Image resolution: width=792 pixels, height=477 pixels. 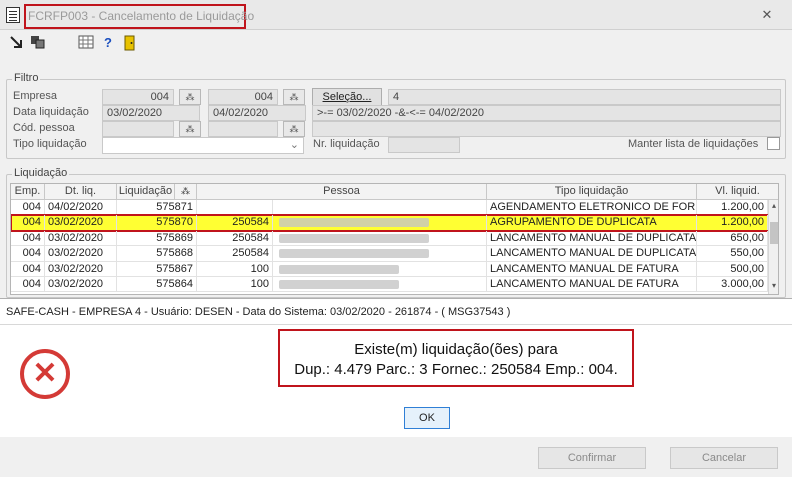 What do you see at coordinates (592, 223) in the screenshot?
I see `cell-tipo: AGRUPAMENTO DE DUPLICATA` at bounding box center [592, 223].